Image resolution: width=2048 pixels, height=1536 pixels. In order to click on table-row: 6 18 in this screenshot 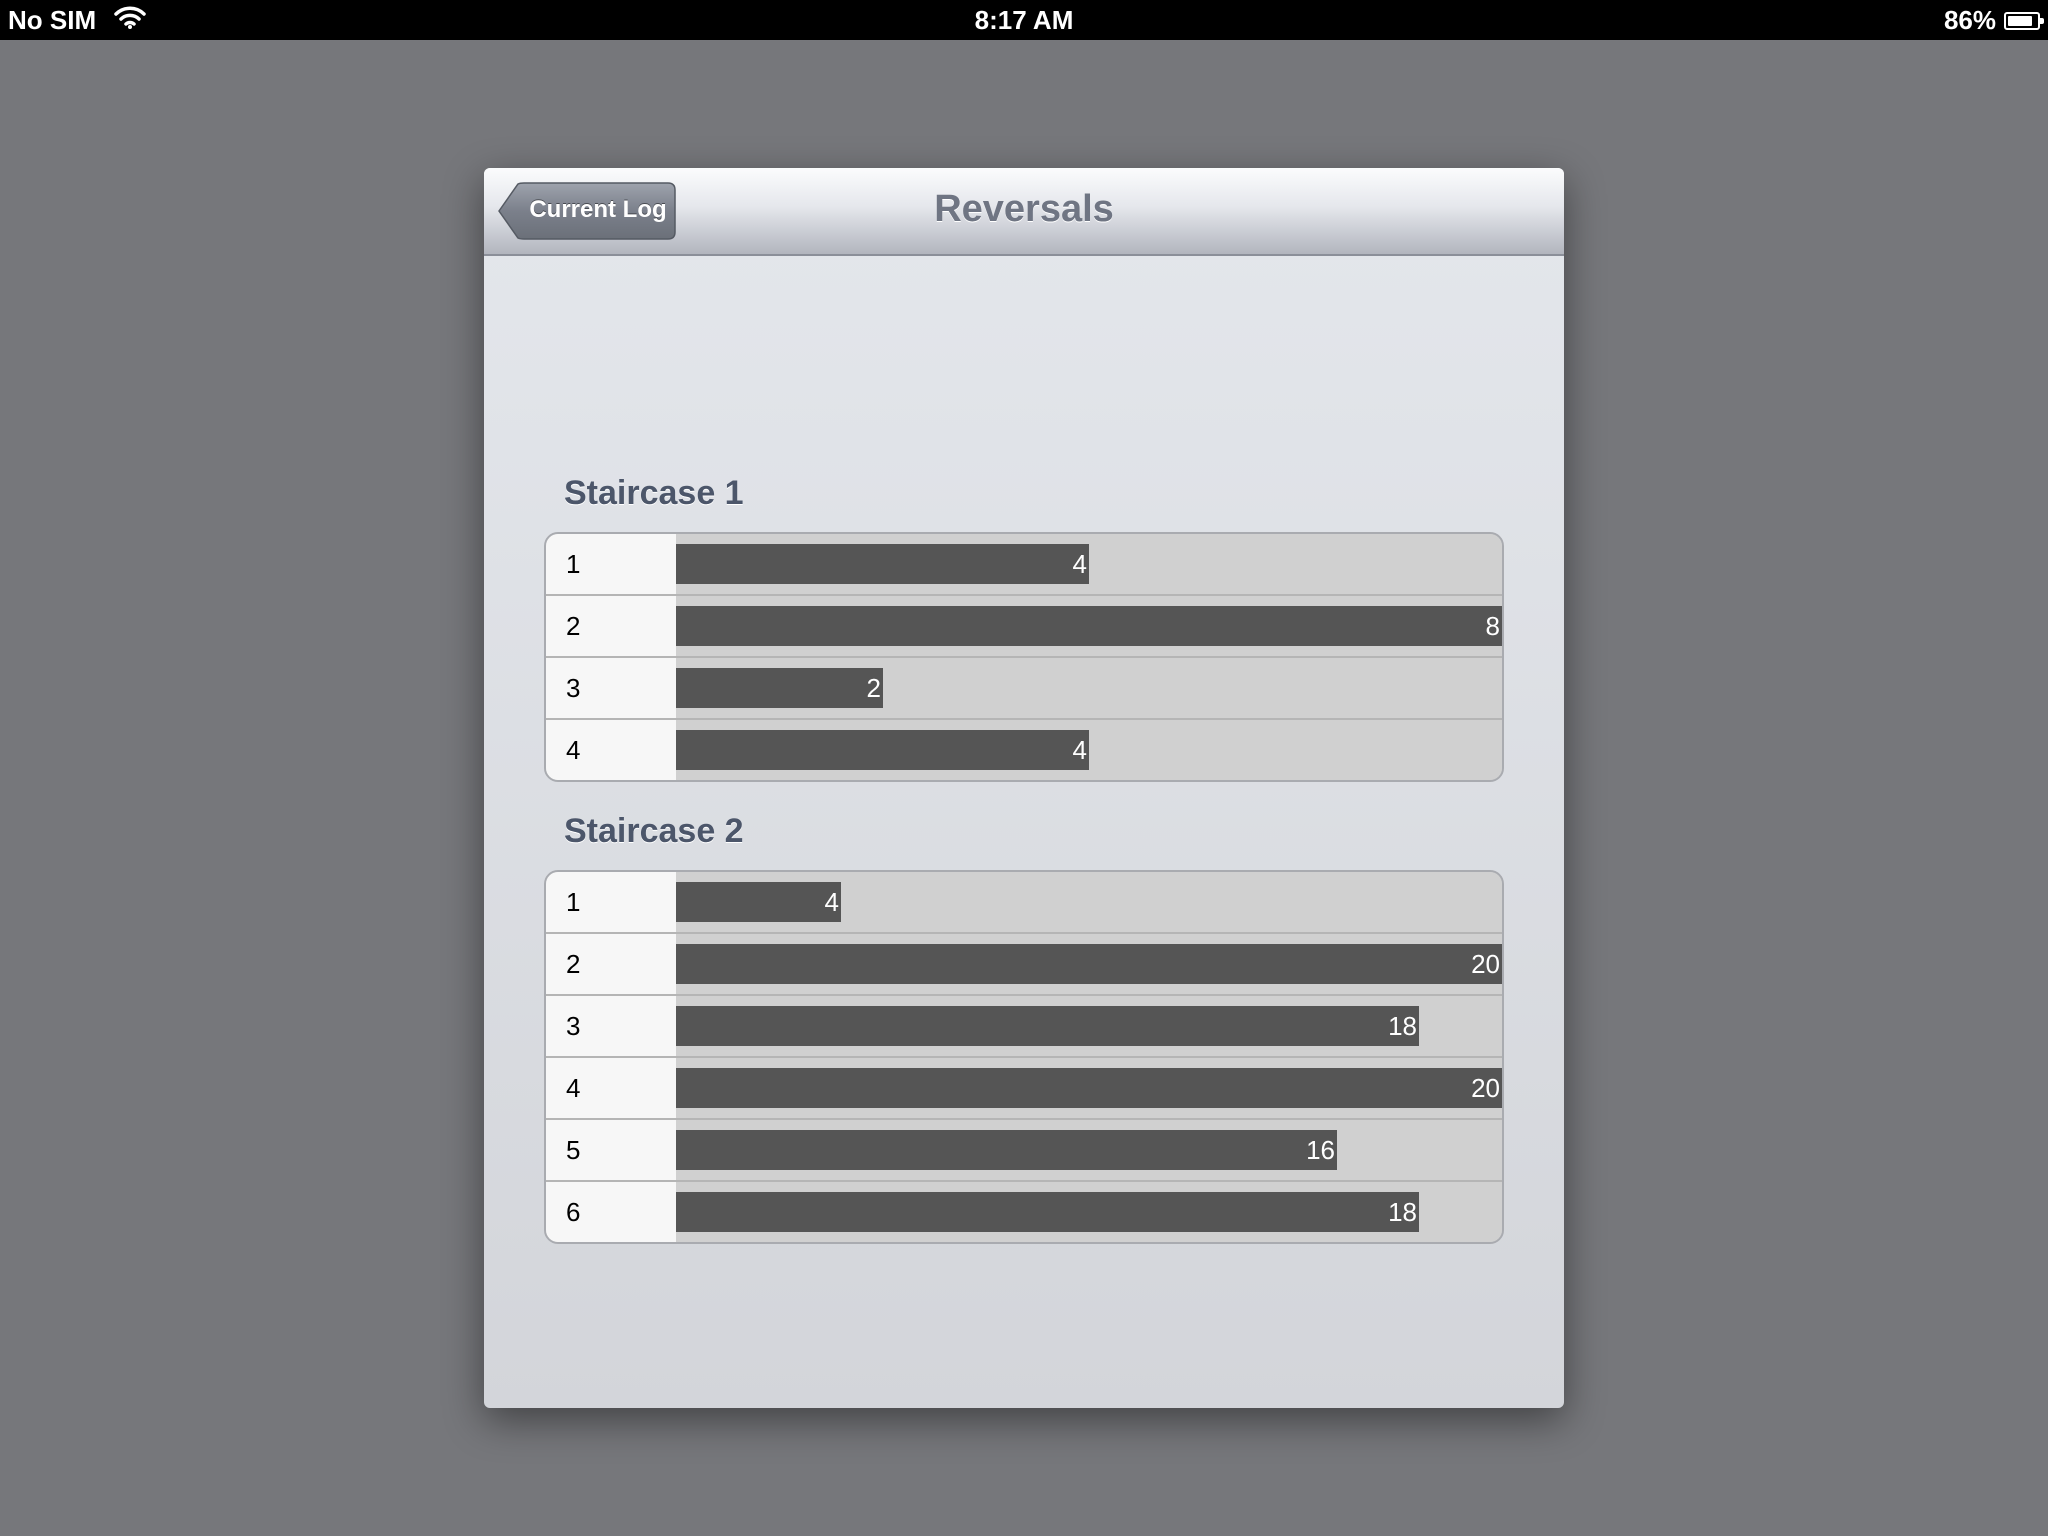, I will do `click(1024, 1212)`.